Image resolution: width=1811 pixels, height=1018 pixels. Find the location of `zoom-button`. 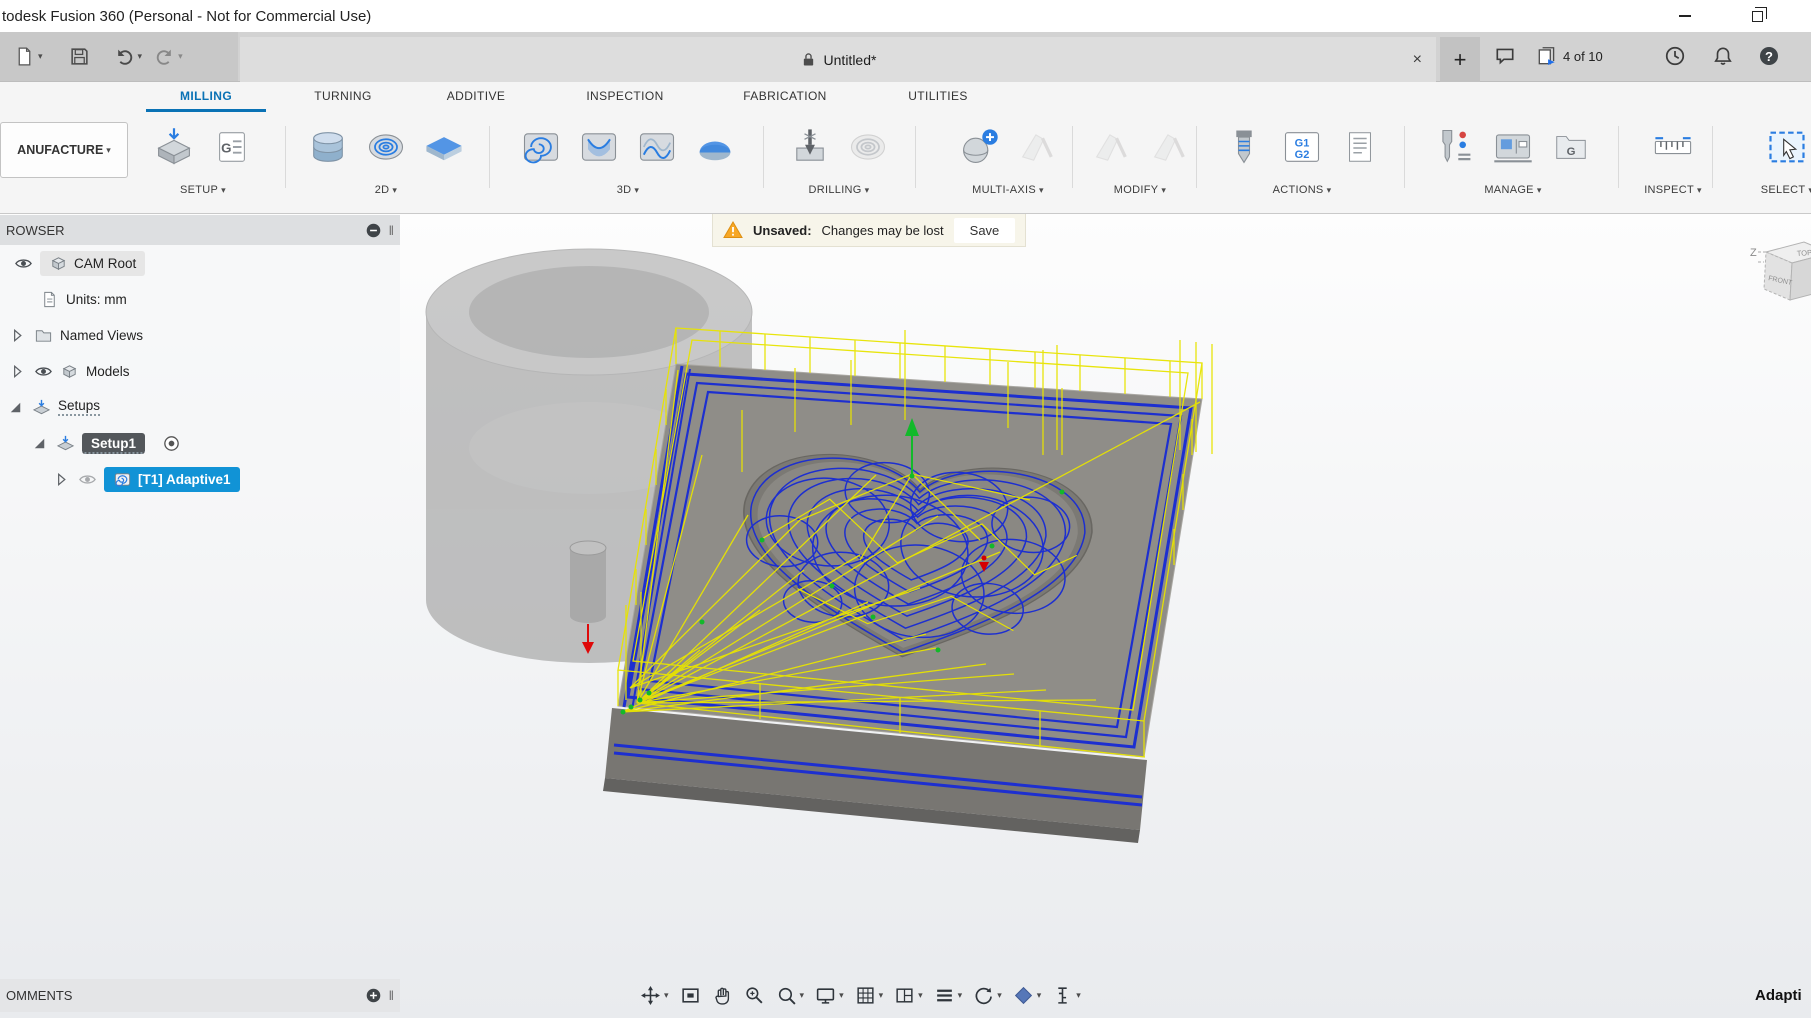

zoom-button is located at coordinates (754, 995).